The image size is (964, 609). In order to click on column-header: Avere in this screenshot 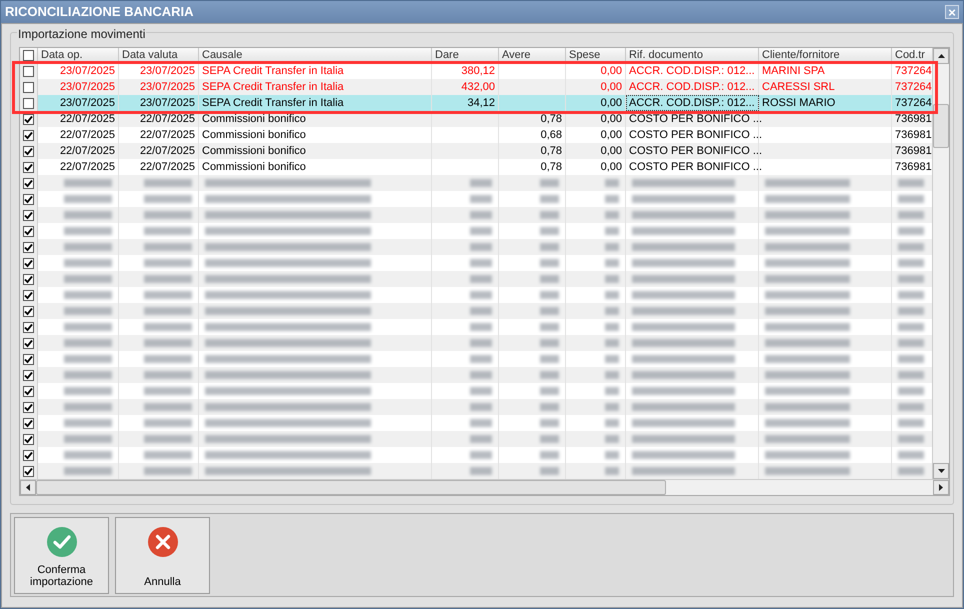, I will do `click(516, 55)`.